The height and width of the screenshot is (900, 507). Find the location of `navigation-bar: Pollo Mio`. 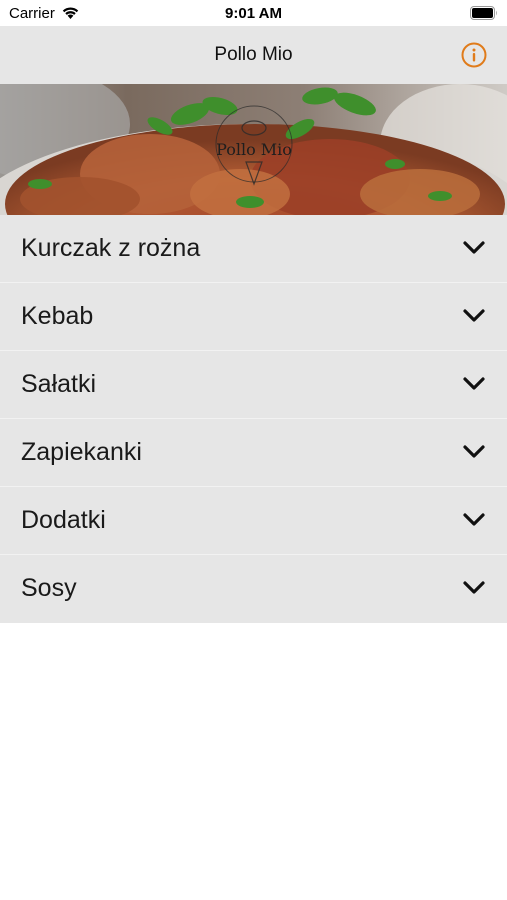

navigation-bar: Pollo Mio is located at coordinates (253, 55).